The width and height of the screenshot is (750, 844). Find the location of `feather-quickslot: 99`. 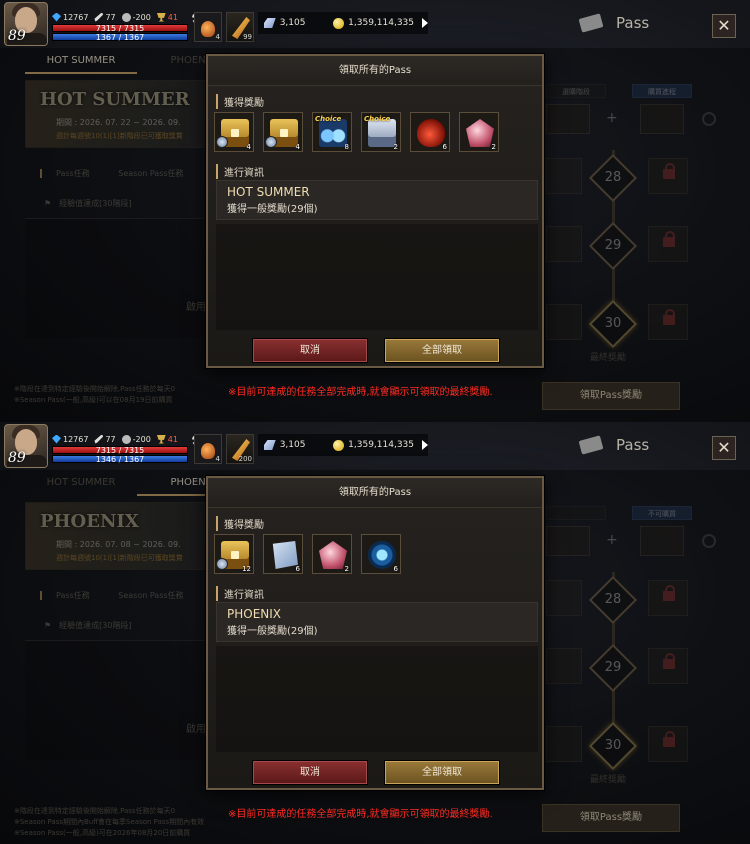

feather-quickslot: 99 is located at coordinates (240, 27).